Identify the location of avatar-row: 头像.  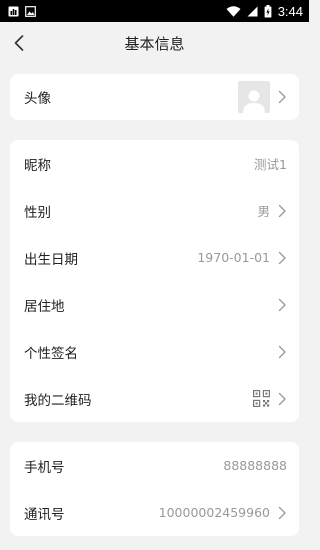
(154, 97).